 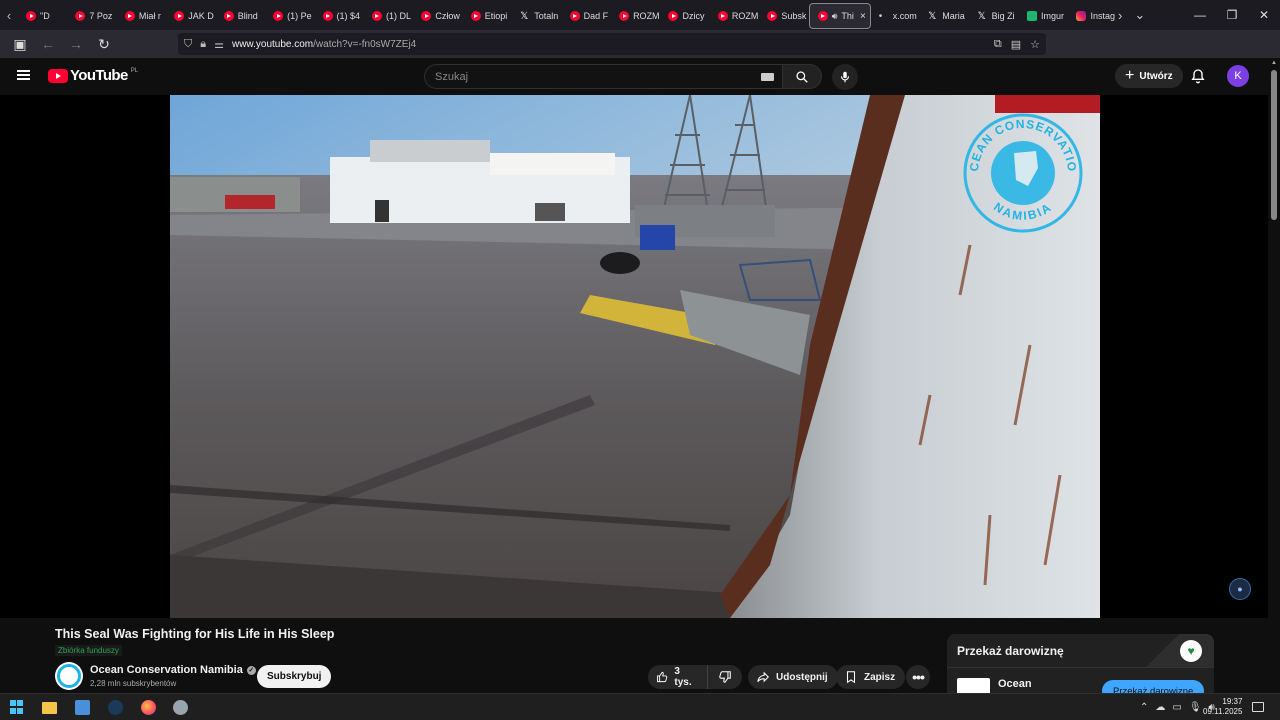 What do you see at coordinates (1232, 15) in the screenshot?
I see `restore-icon: ❐` at bounding box center [1232, 15].